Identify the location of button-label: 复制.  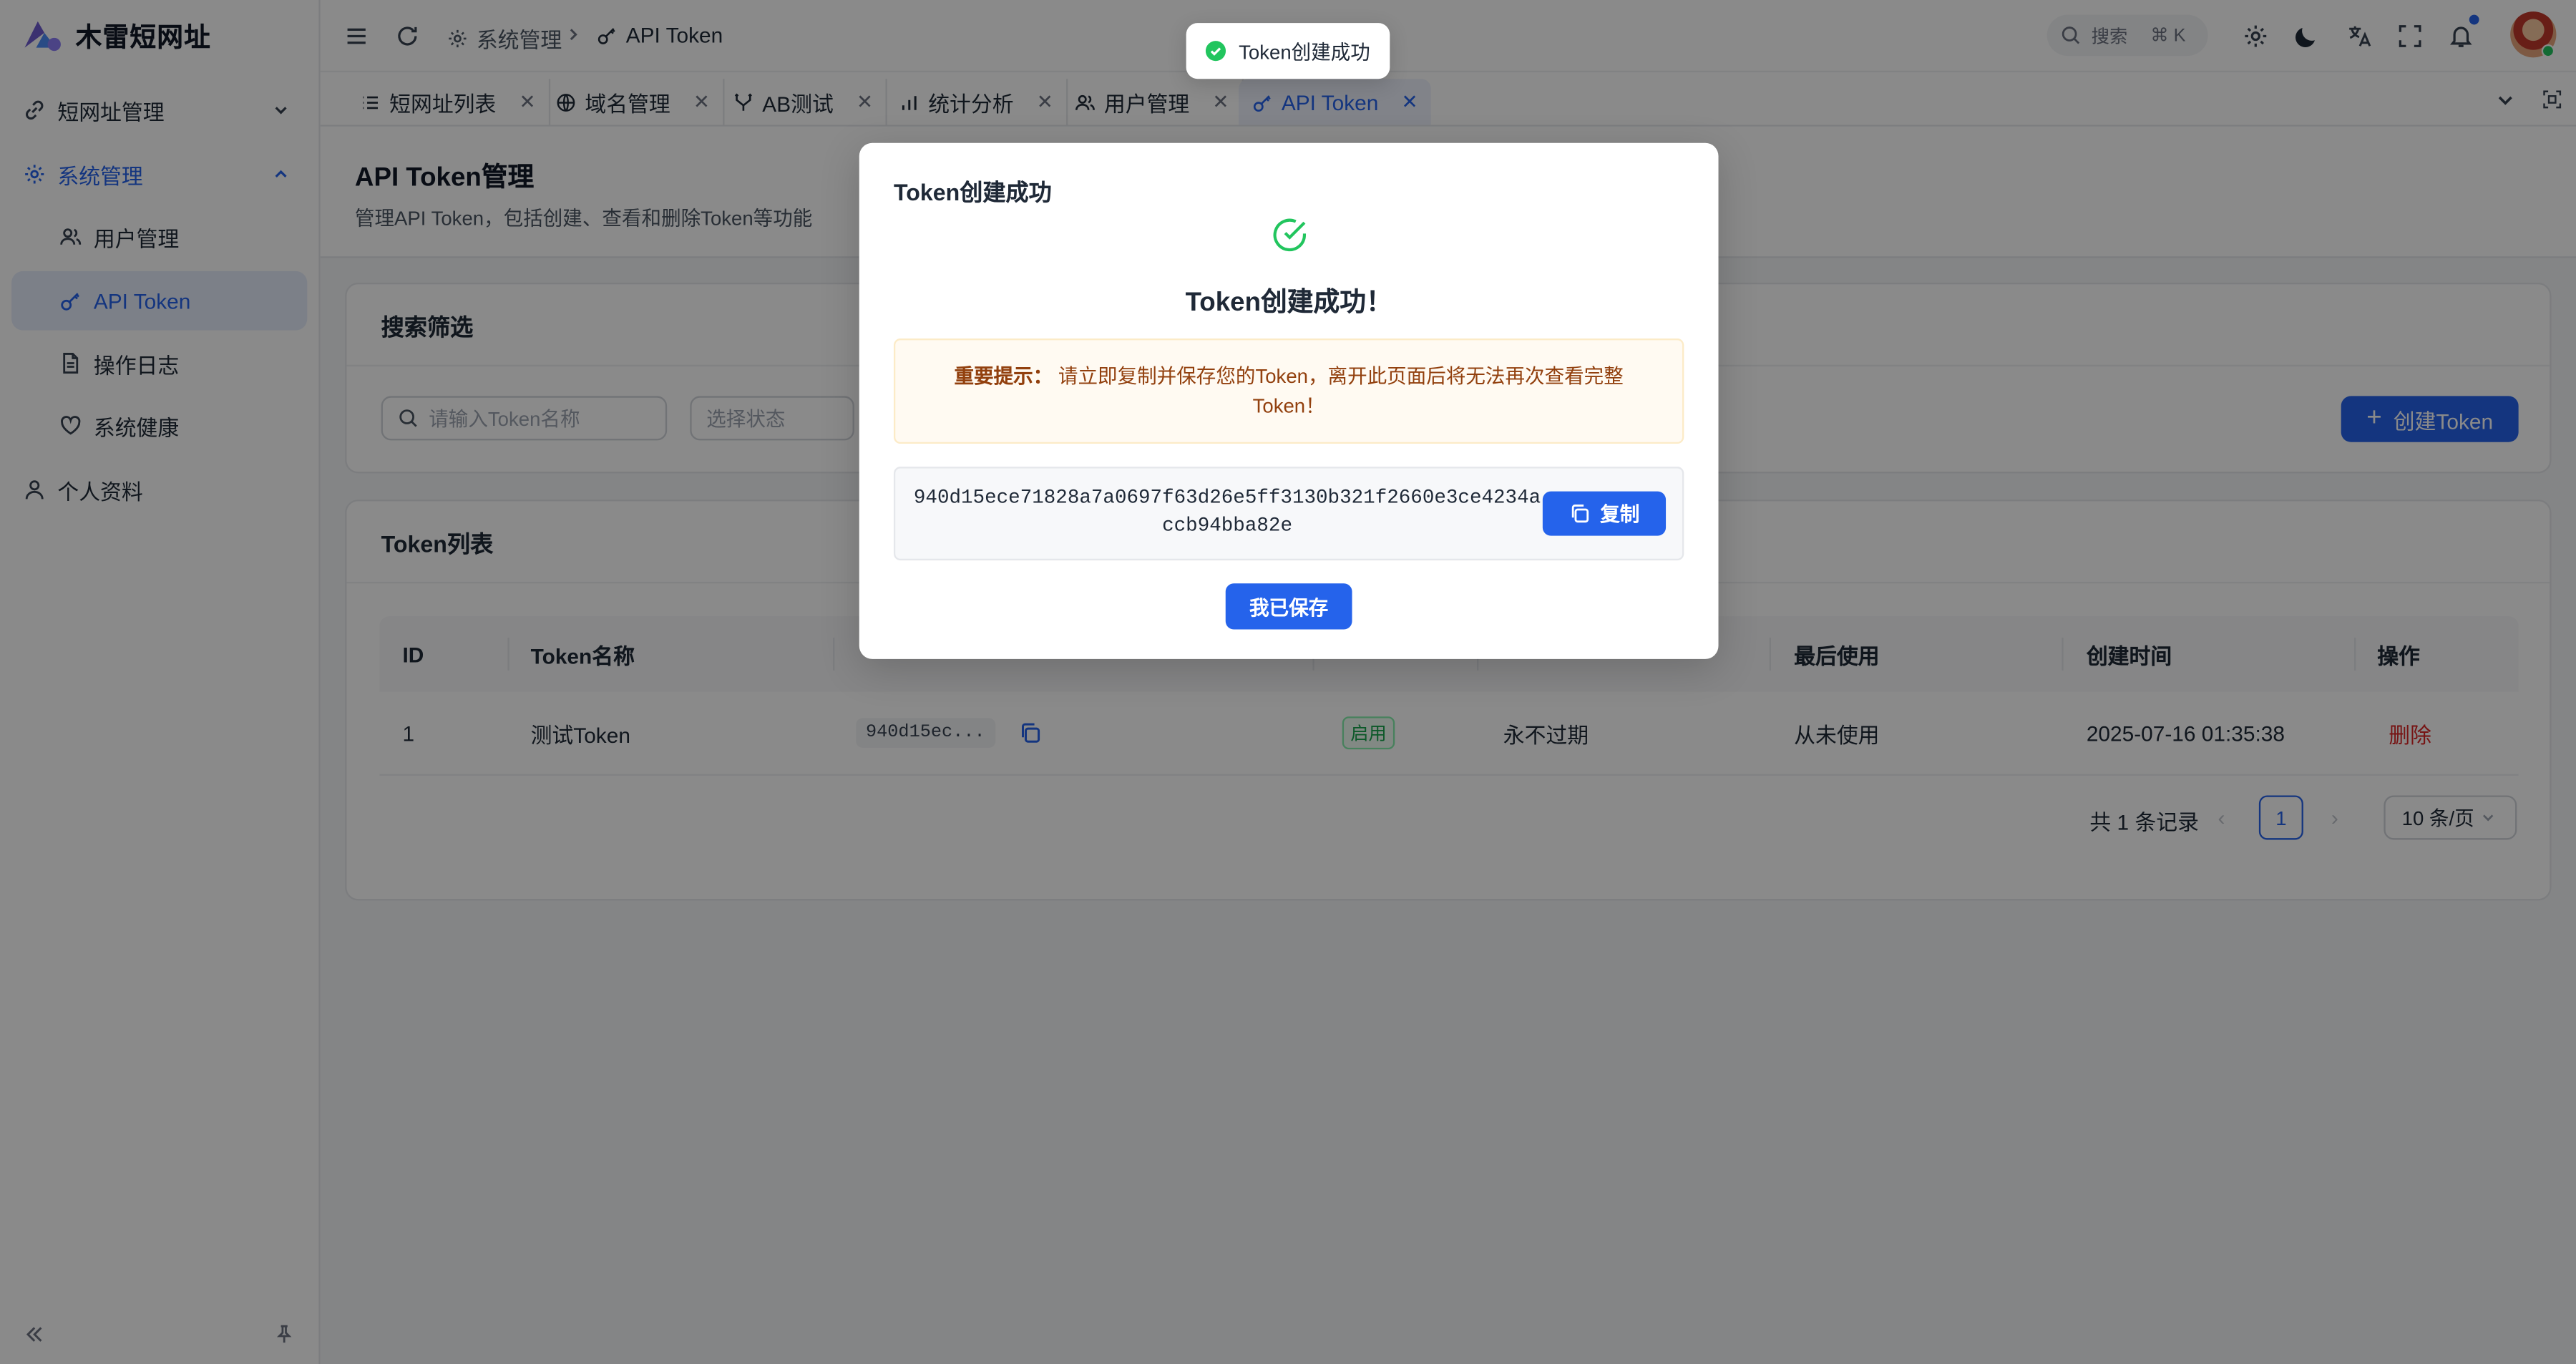
(1620, 514).